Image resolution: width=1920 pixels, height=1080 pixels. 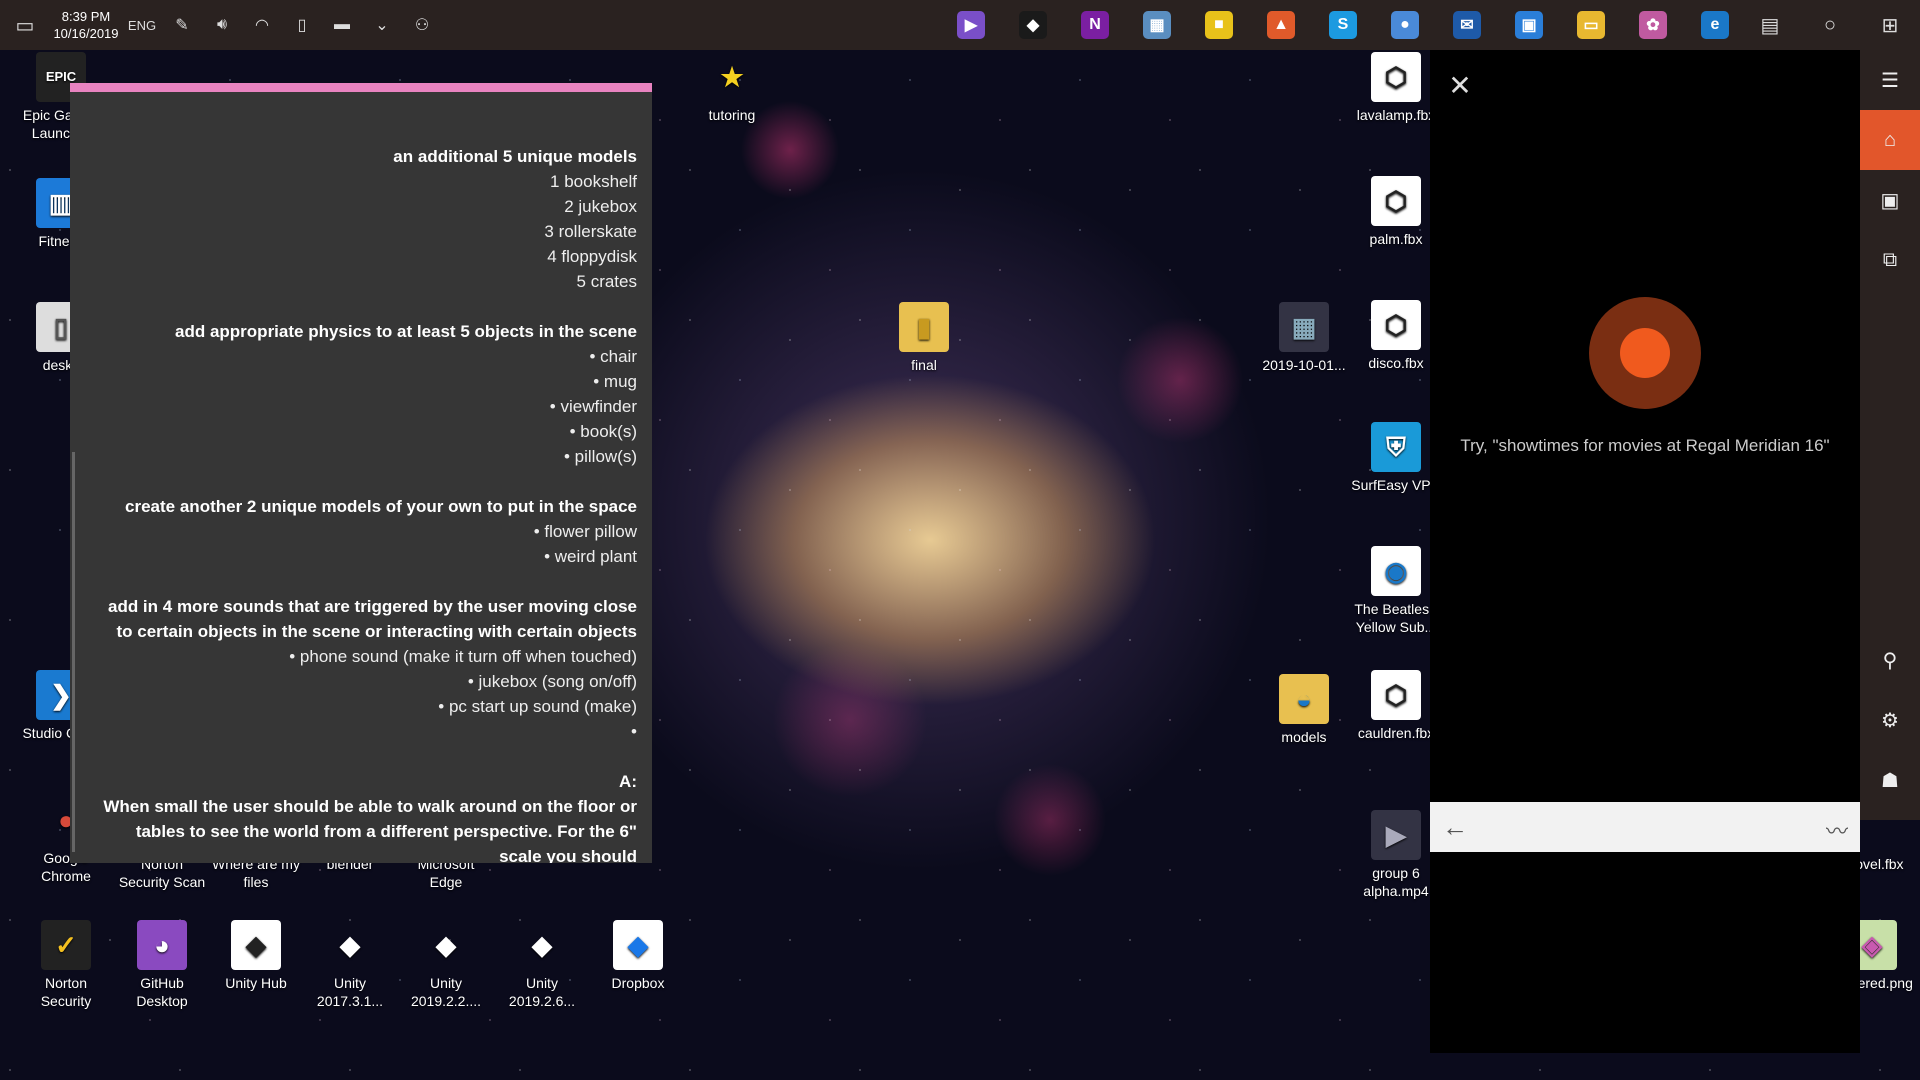 What do you see at coordinates (1157, 25) in the screenshot?
I see `taskbar-app-monitor-app: ▦` at bounding box center [1157, 25].